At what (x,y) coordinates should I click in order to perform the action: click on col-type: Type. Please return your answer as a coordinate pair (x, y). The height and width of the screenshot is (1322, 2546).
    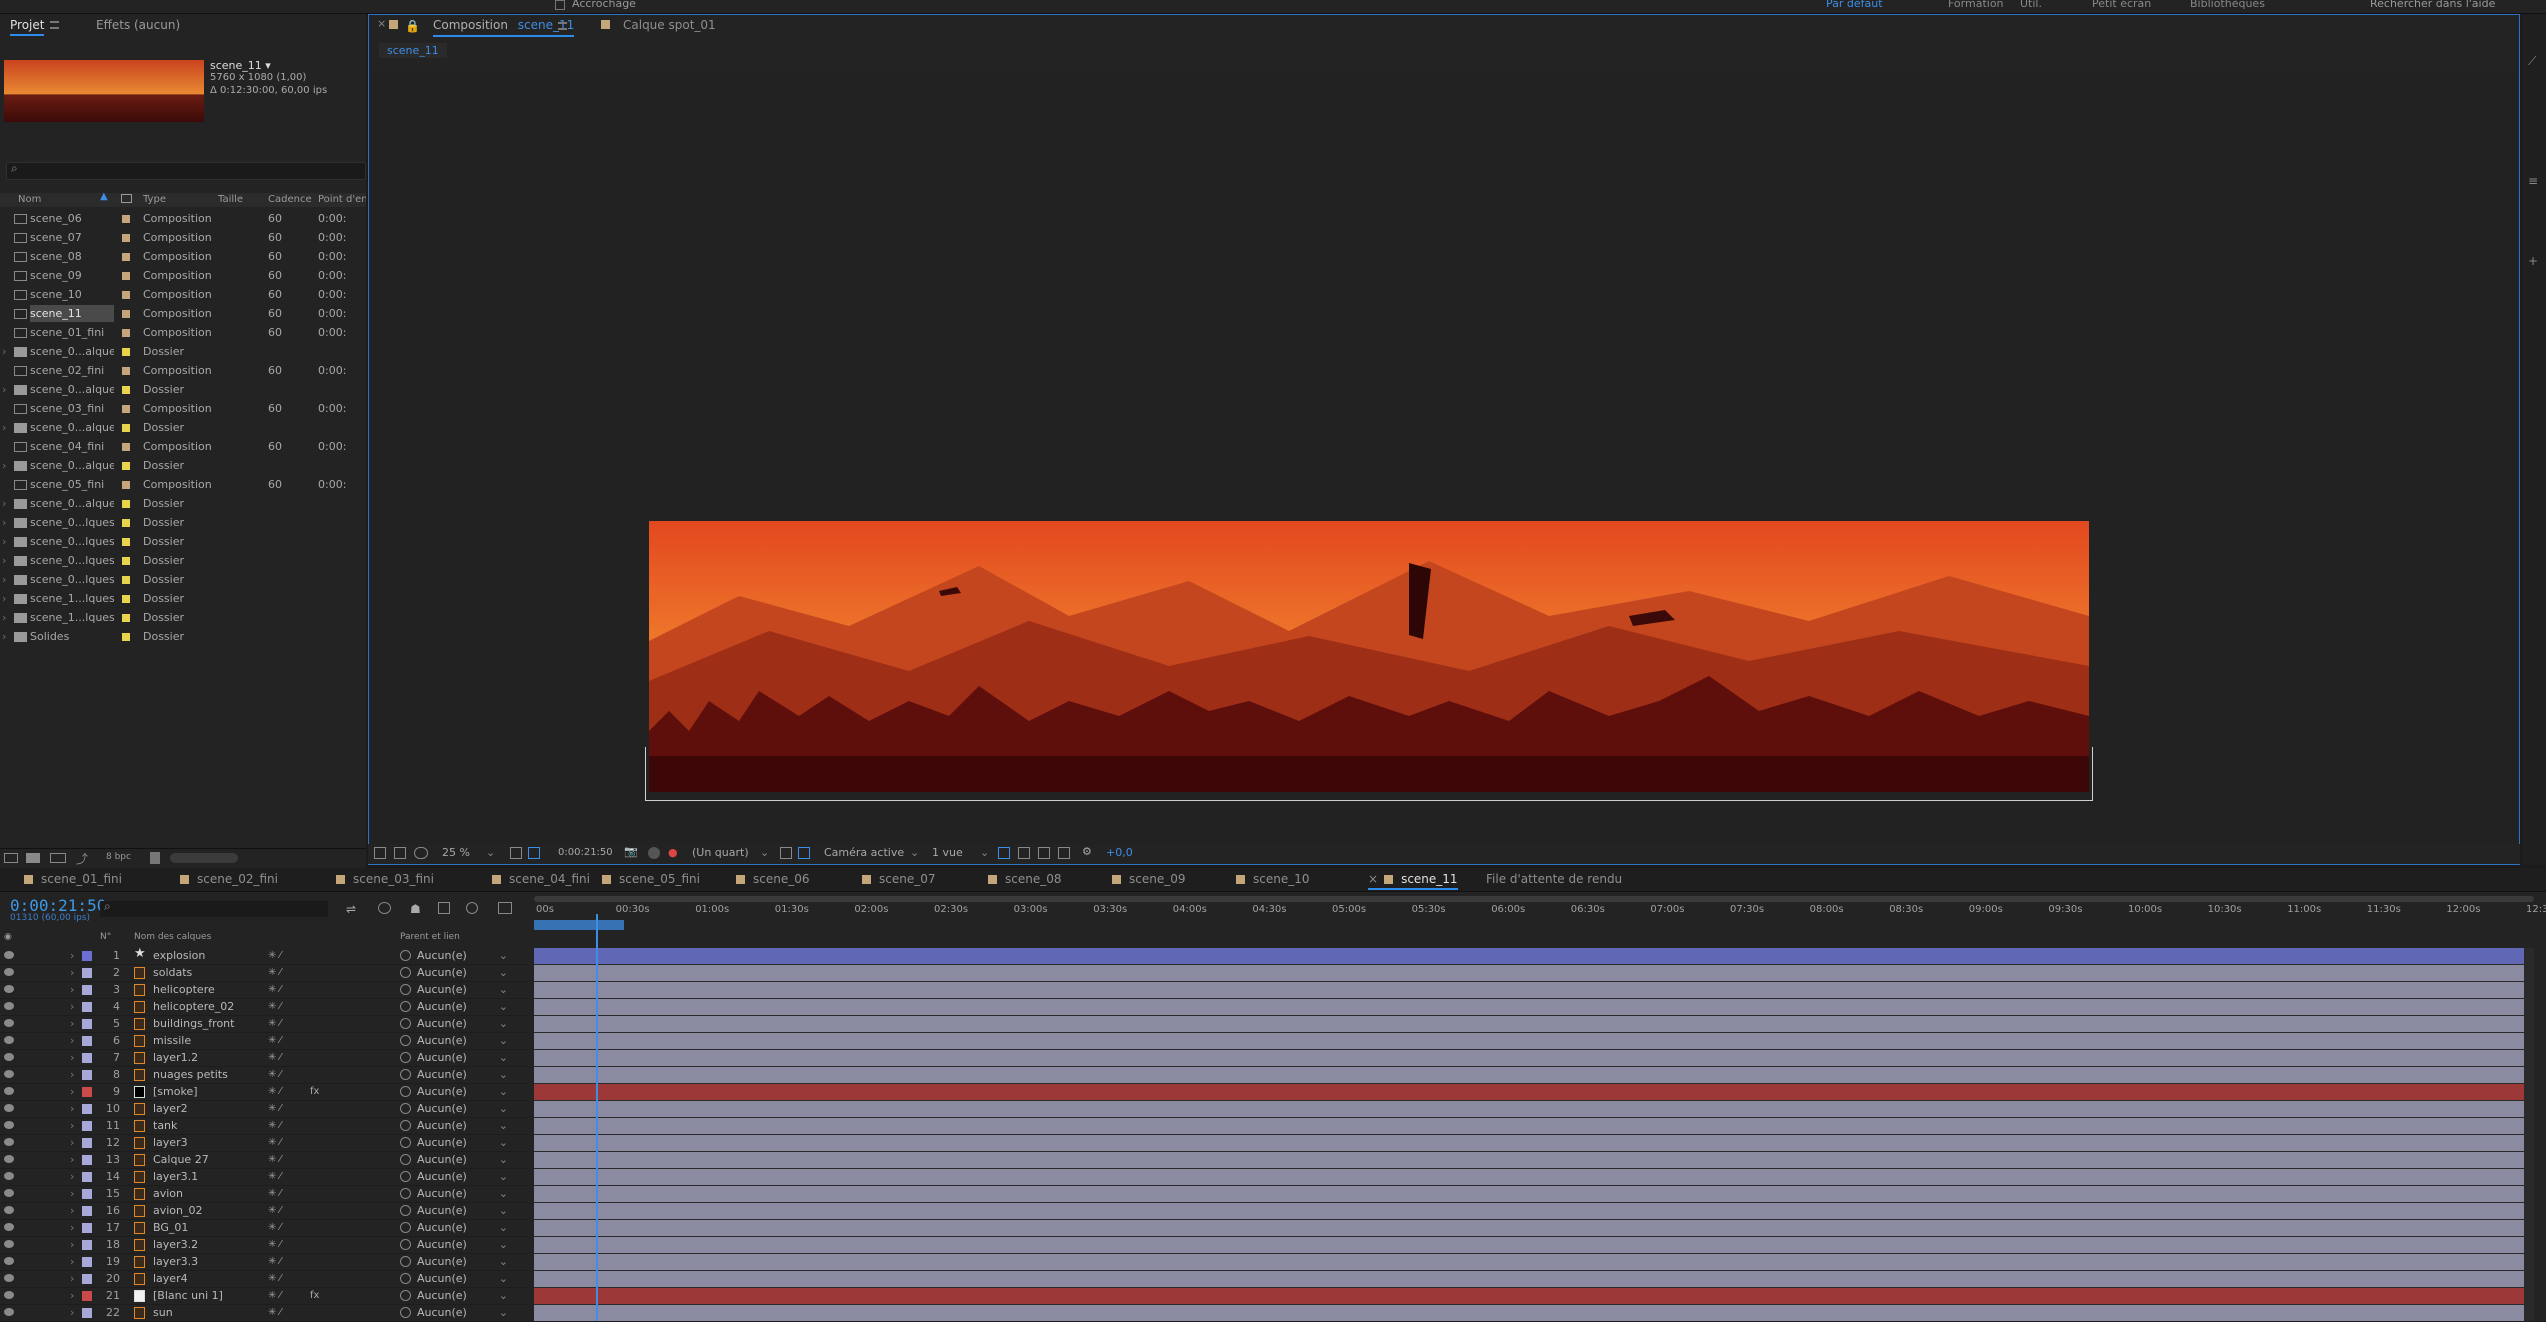
    Looking at the image, I should click on (154, 199).